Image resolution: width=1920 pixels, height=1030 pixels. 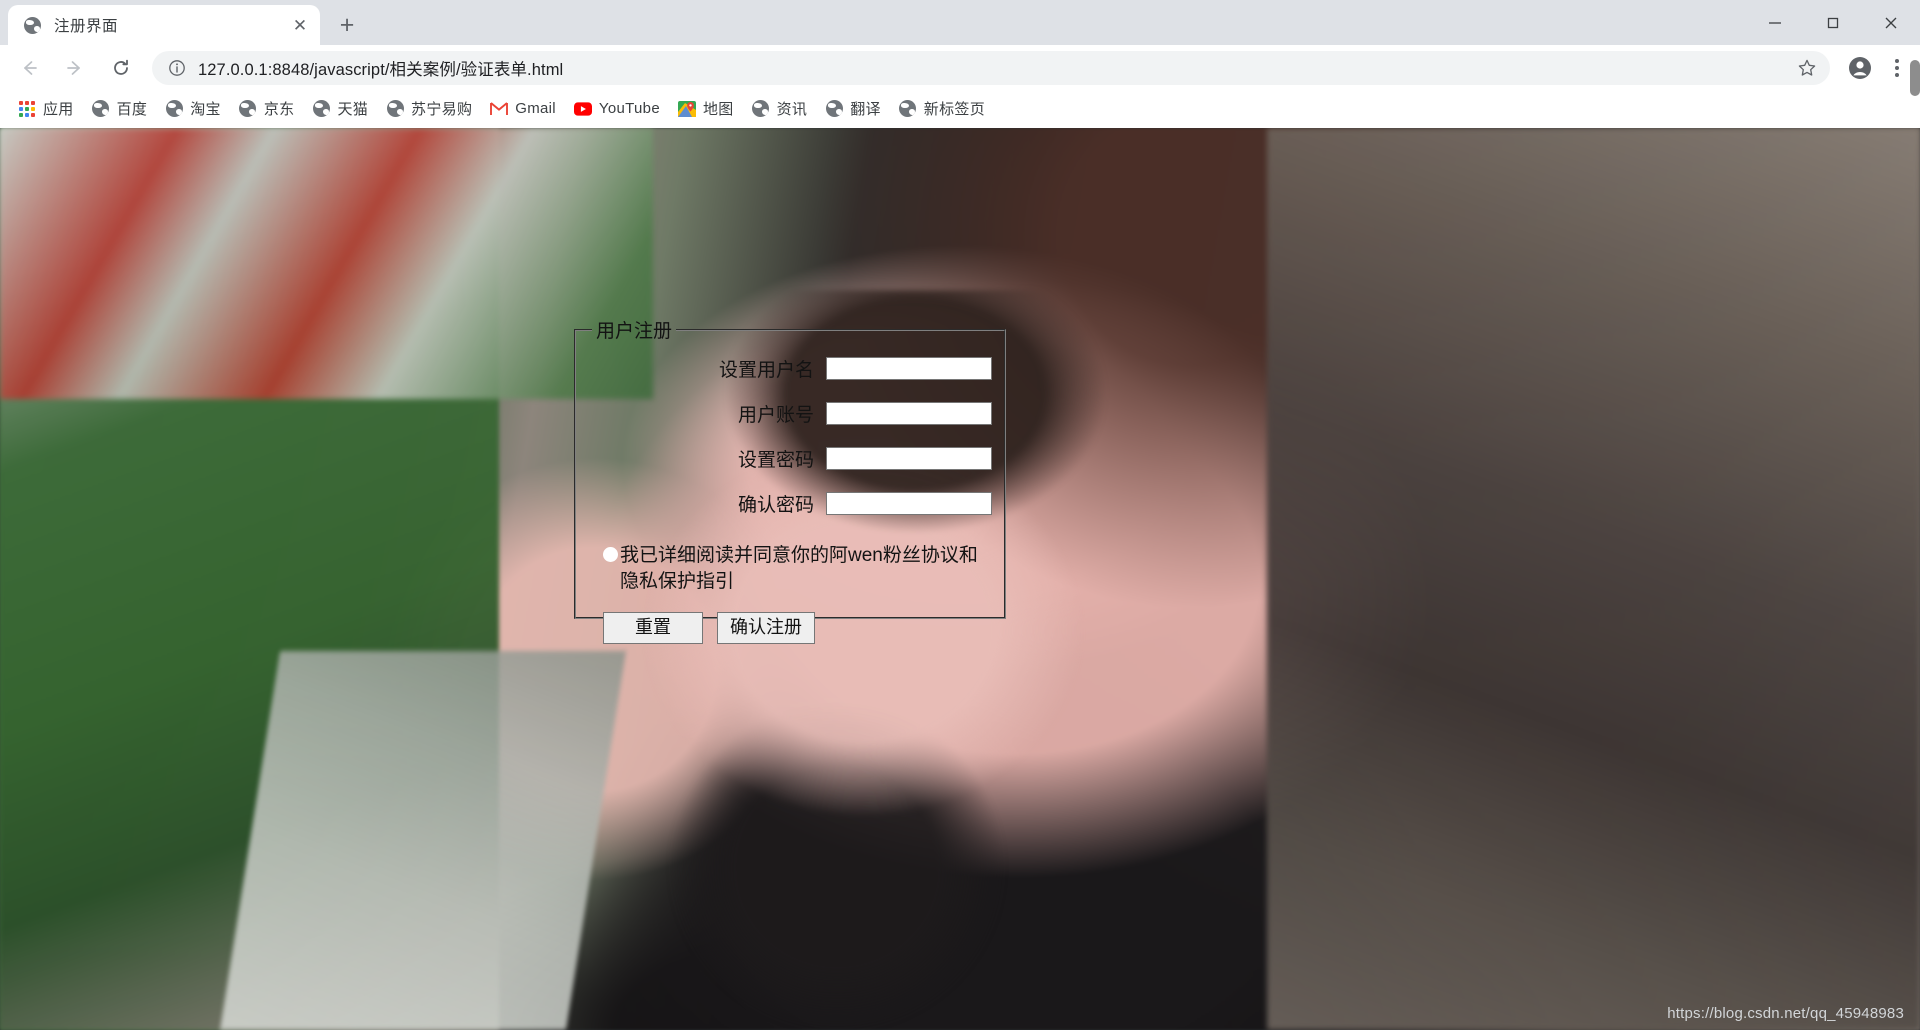 What do you see at coordinates (279, 109) in the screenshot?
I see `bookmark-label: 京东` at bounding box center [279, 109].